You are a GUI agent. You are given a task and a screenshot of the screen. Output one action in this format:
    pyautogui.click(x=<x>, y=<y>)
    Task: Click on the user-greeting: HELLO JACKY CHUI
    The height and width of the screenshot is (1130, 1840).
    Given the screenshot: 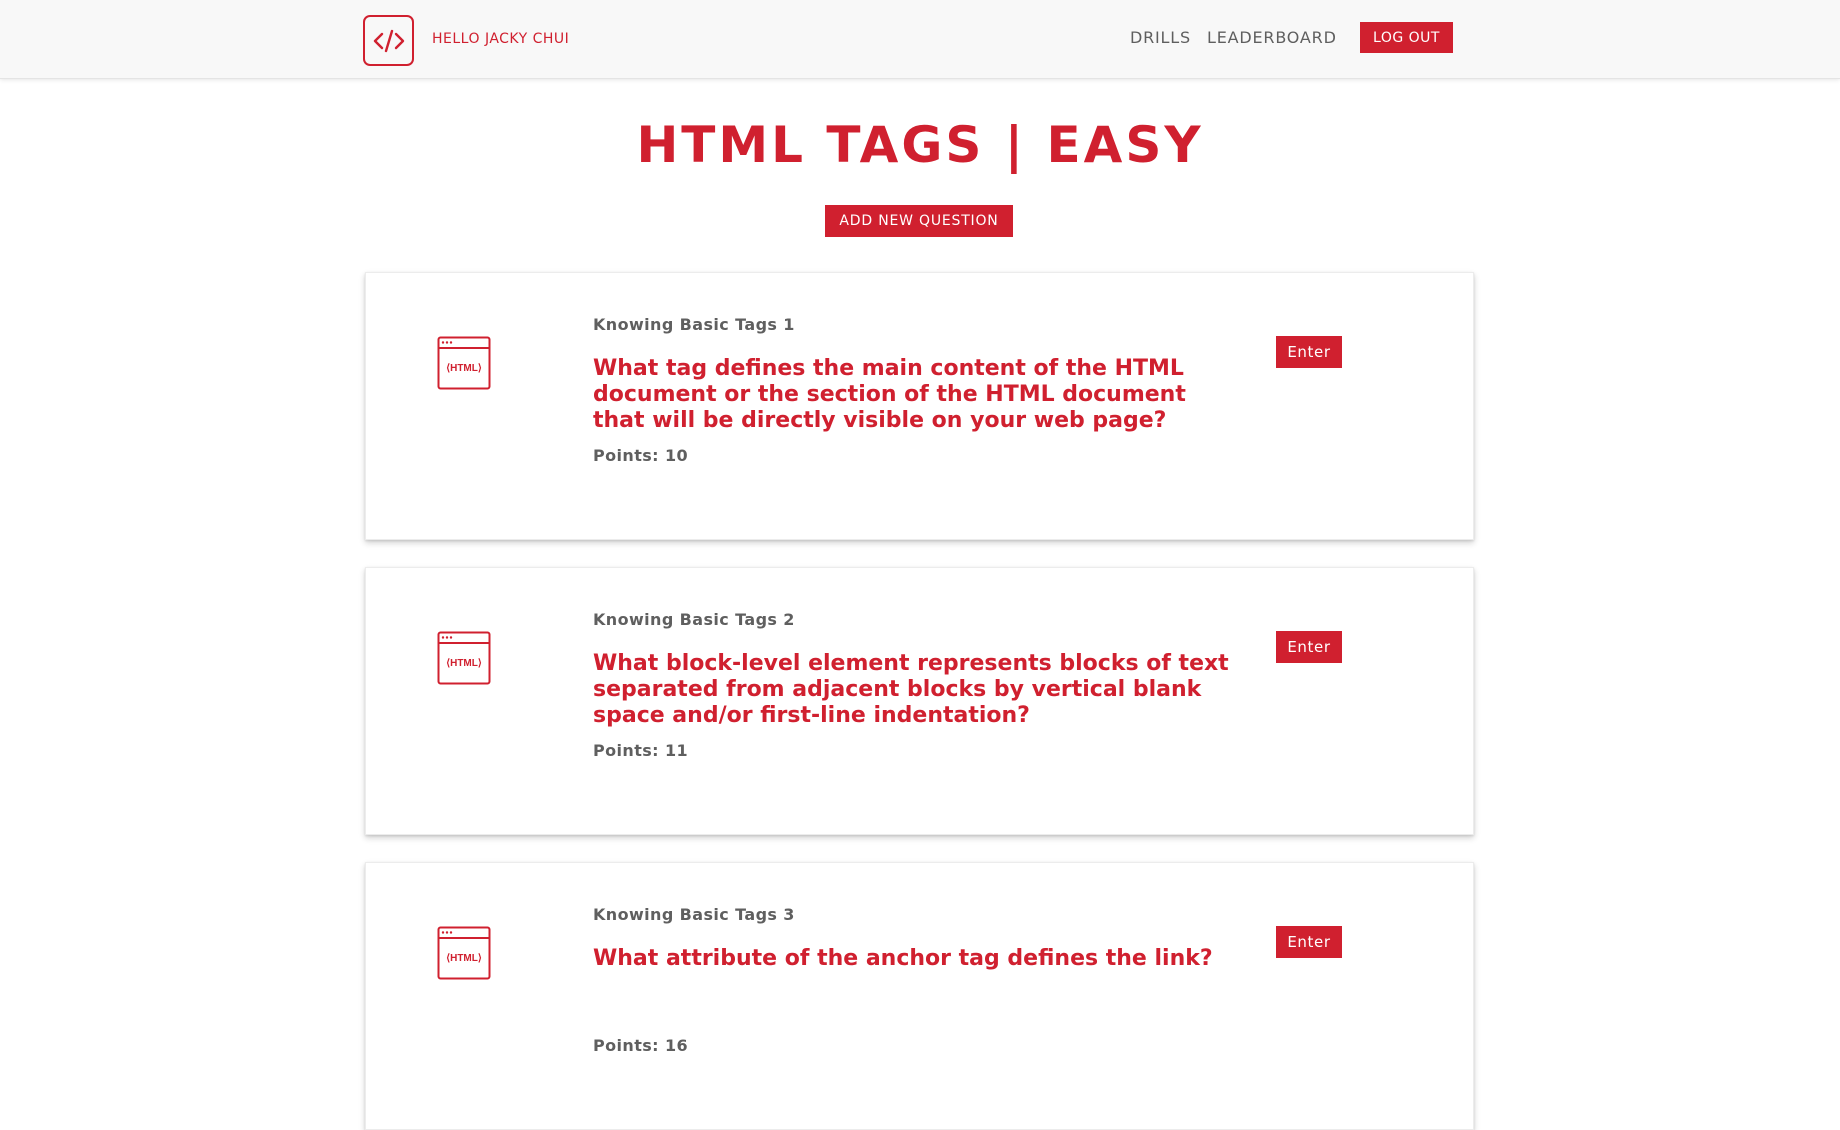 What is the action you would take?
    pyautogui.click(x=501, y=39)
    